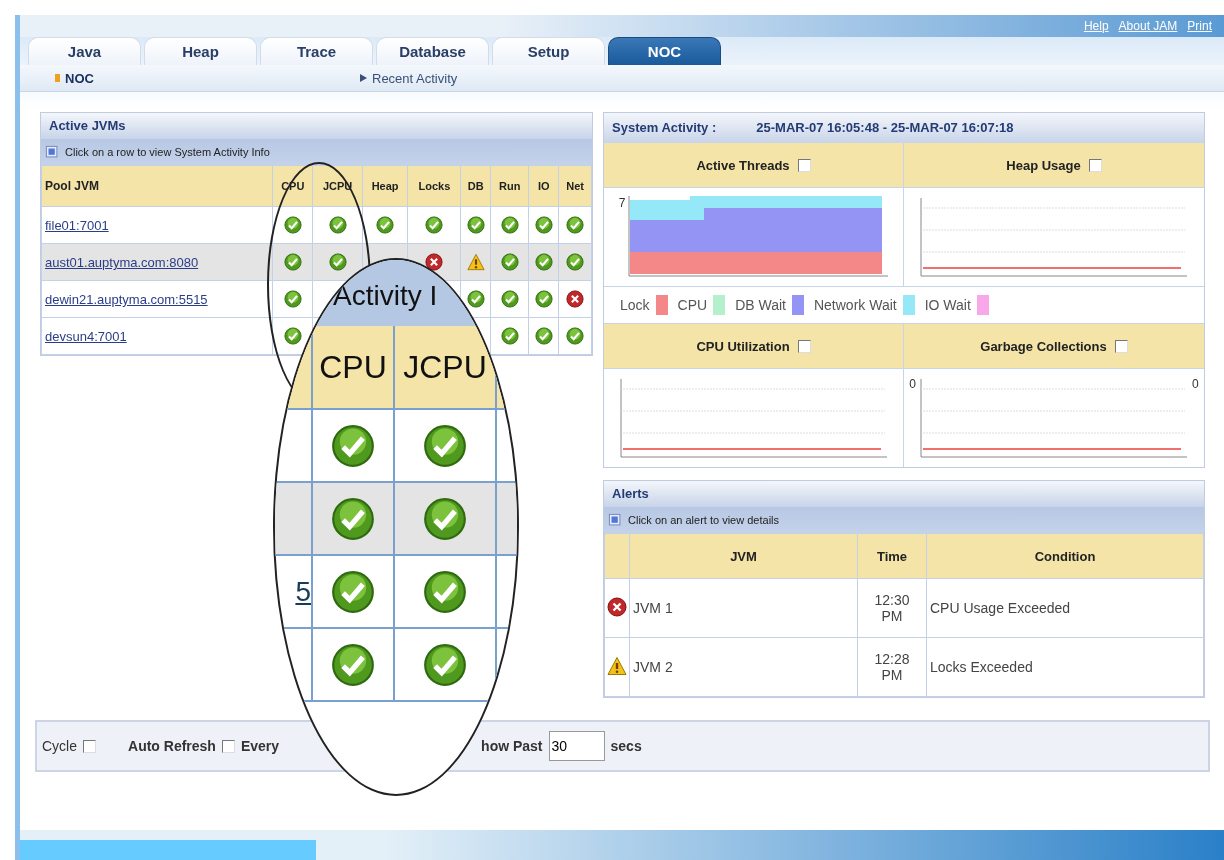  Describe the element at coordinates (316, 51) in the screenshot. I see `tab: Trace` at that location.